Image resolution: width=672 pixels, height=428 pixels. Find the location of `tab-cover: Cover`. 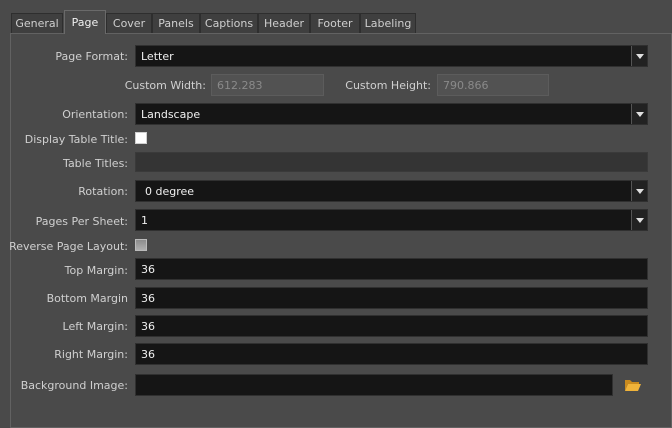

tab-cover: Cover is located at coordinates (129, 23).